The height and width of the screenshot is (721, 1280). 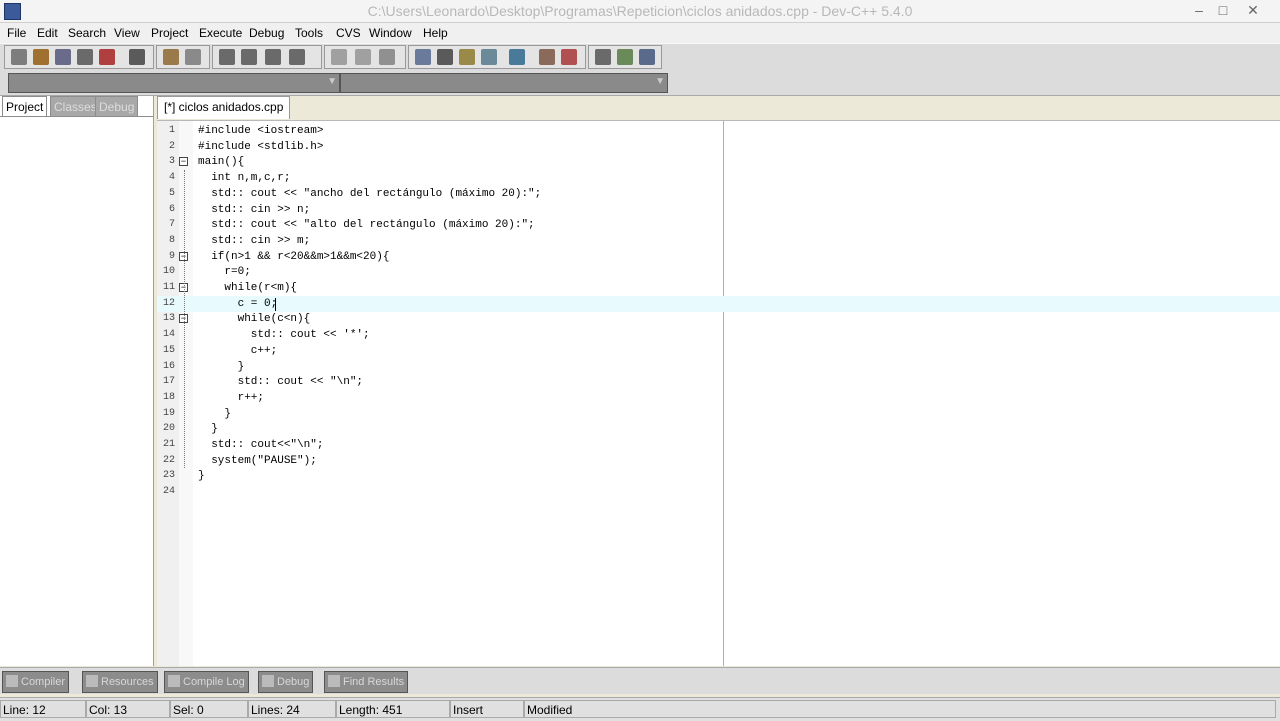 I want to click on new-project-icon, so click(x=603, y=57).